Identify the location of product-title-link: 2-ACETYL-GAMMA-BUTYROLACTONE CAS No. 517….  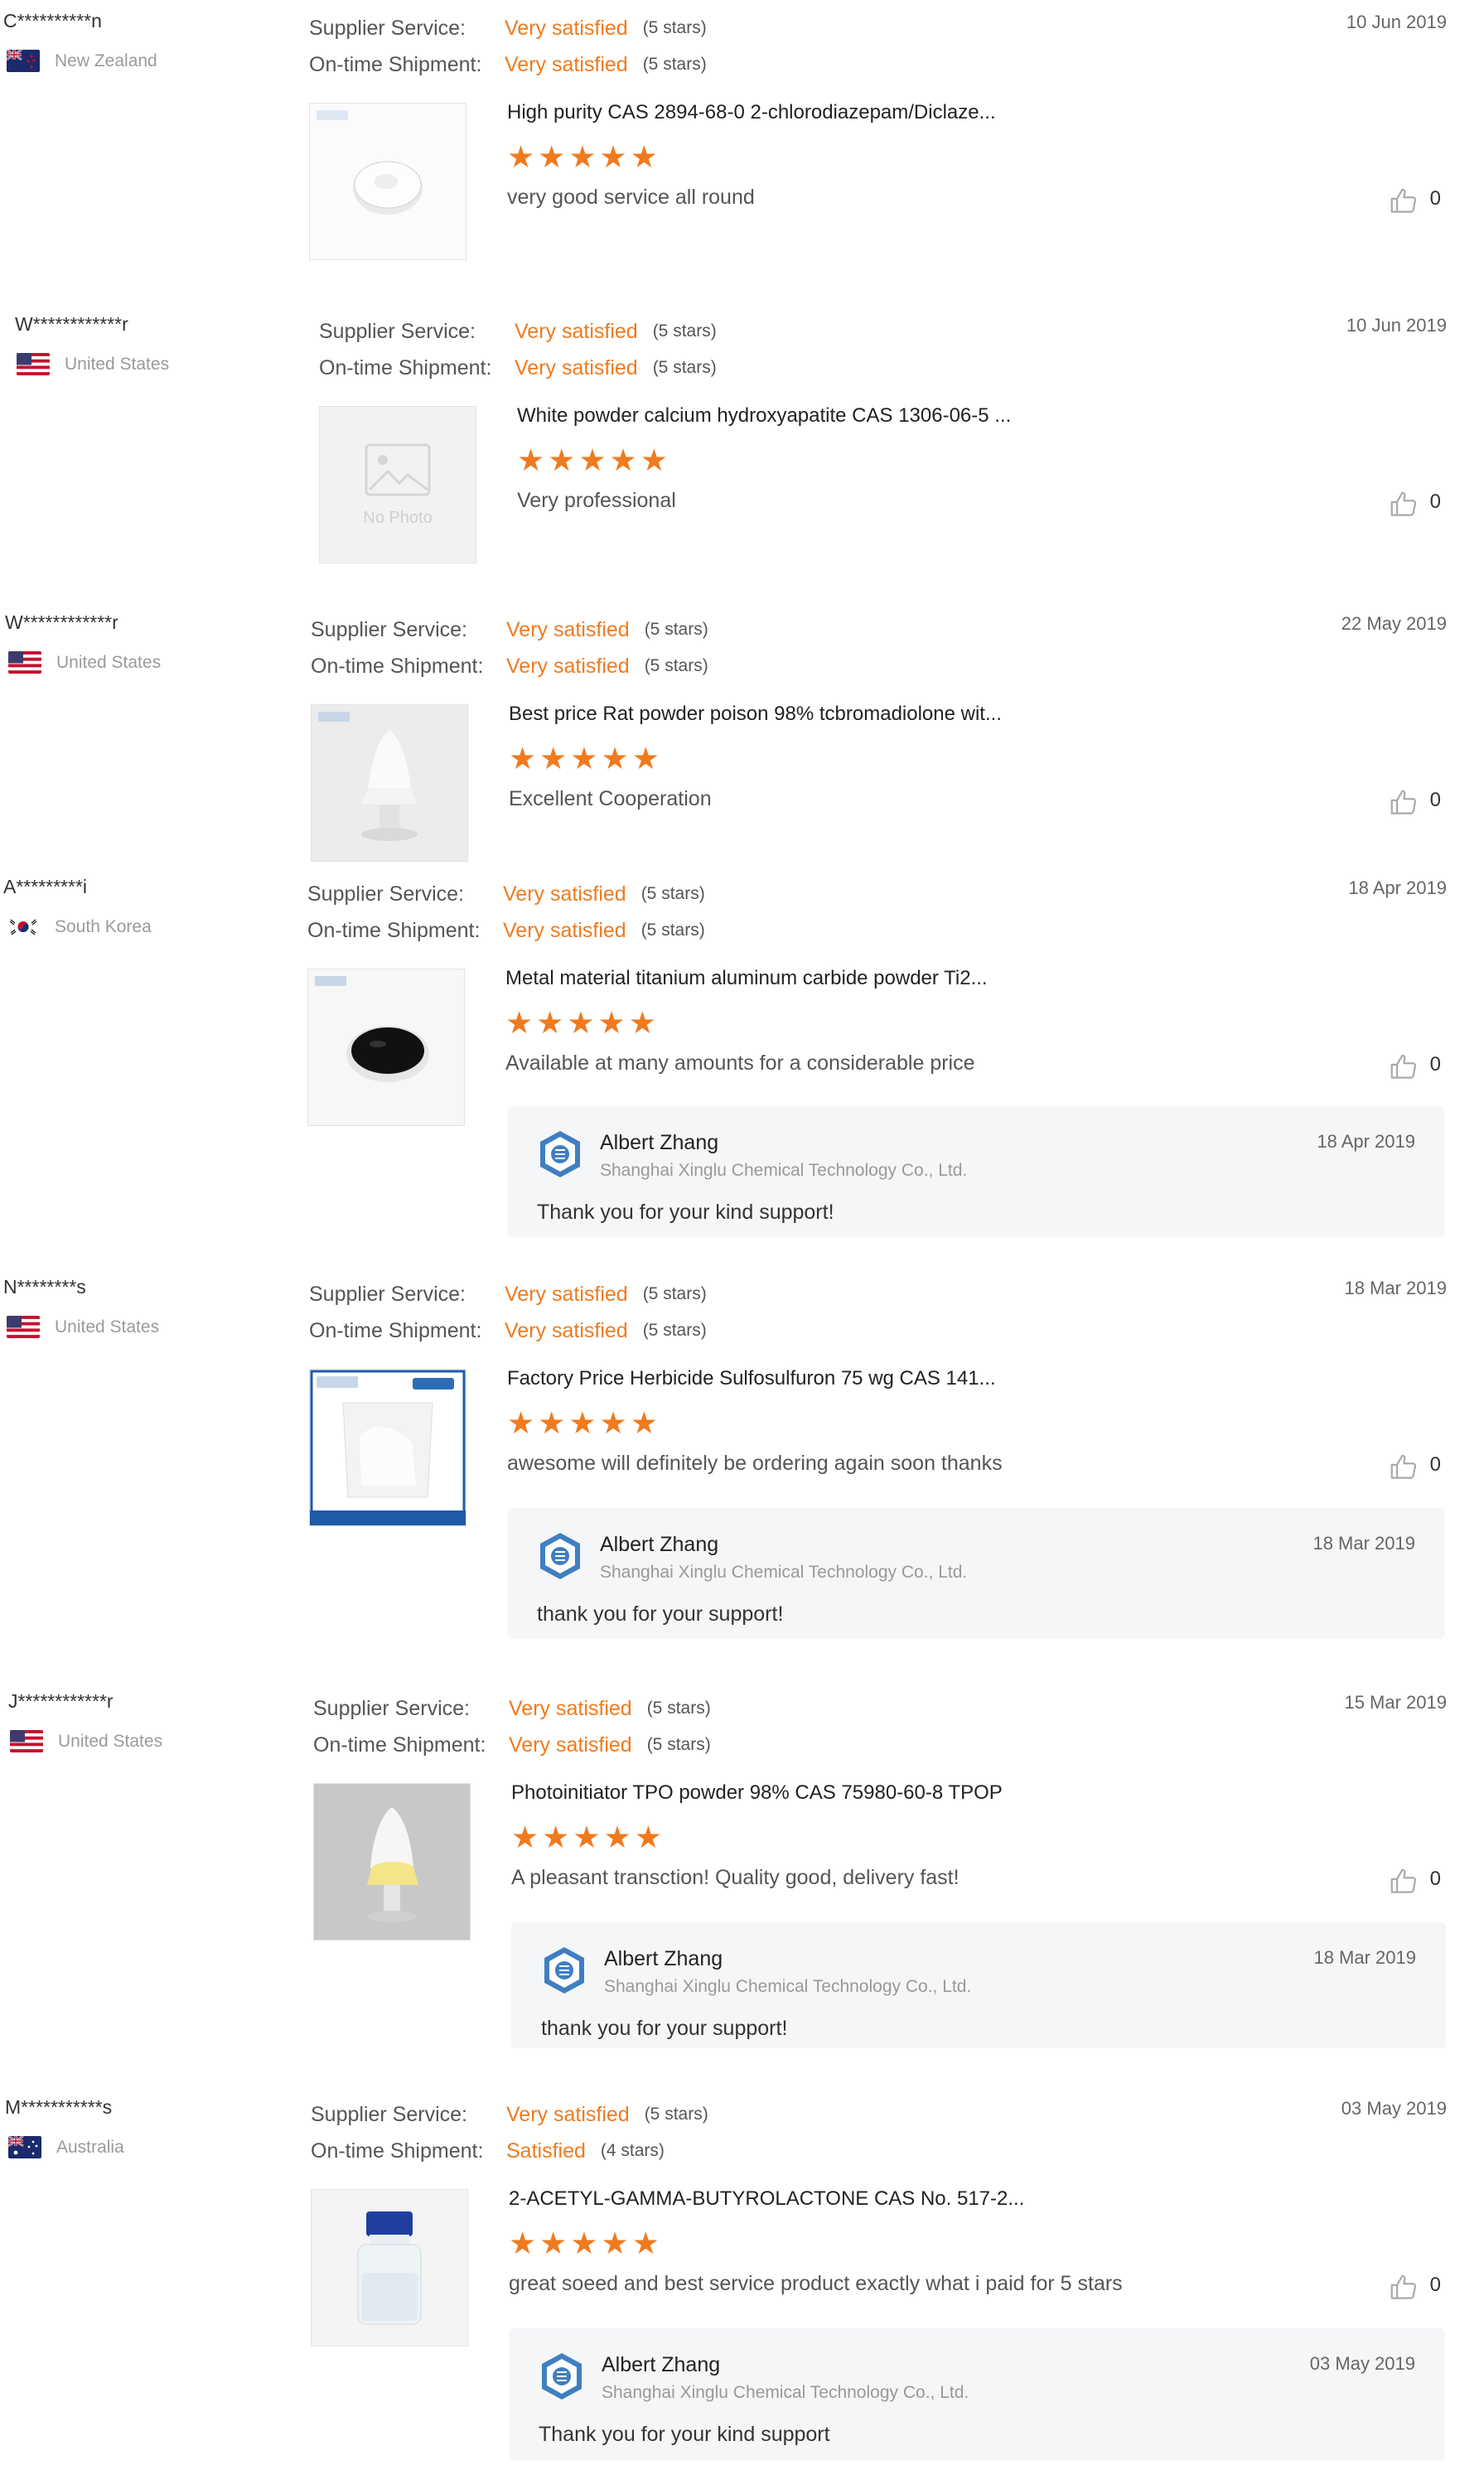
(766, 2199).